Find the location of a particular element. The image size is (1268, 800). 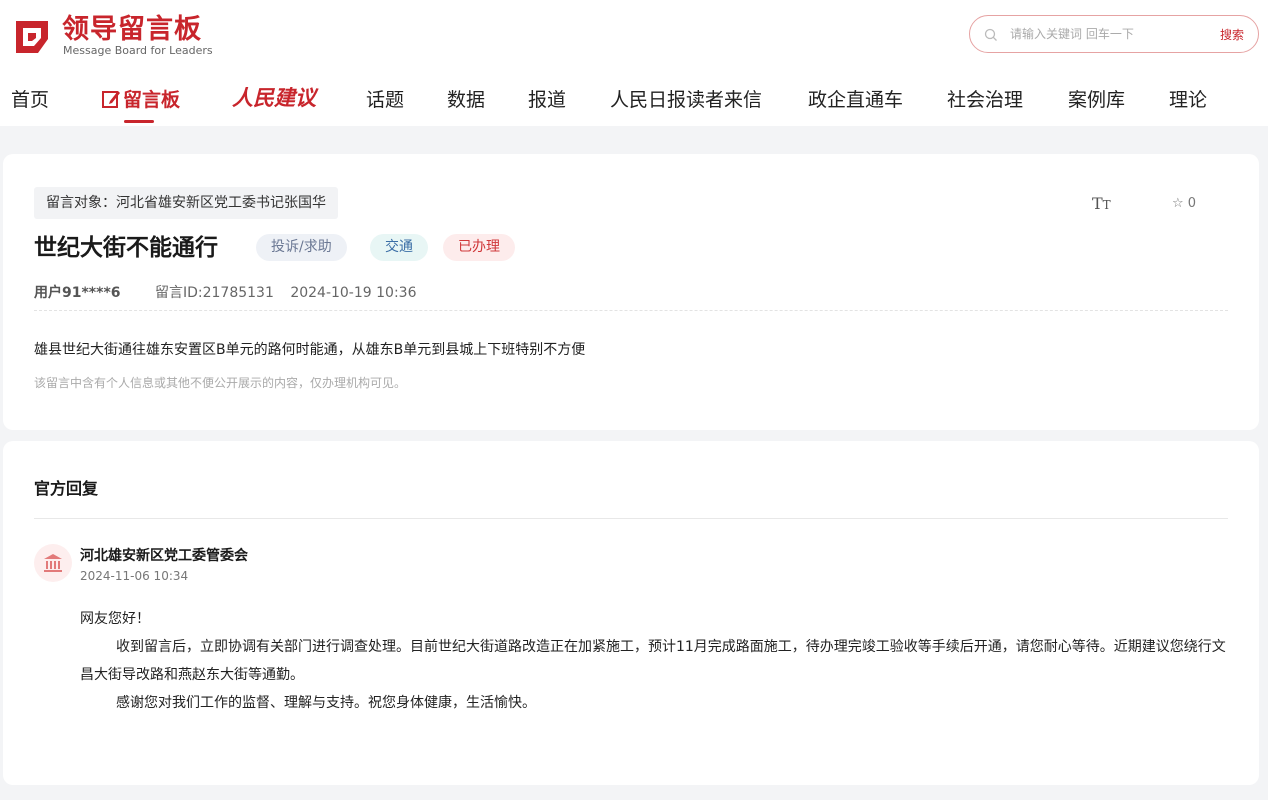

nav-item-theory: 理论 is located at coordinates (1188, 98).